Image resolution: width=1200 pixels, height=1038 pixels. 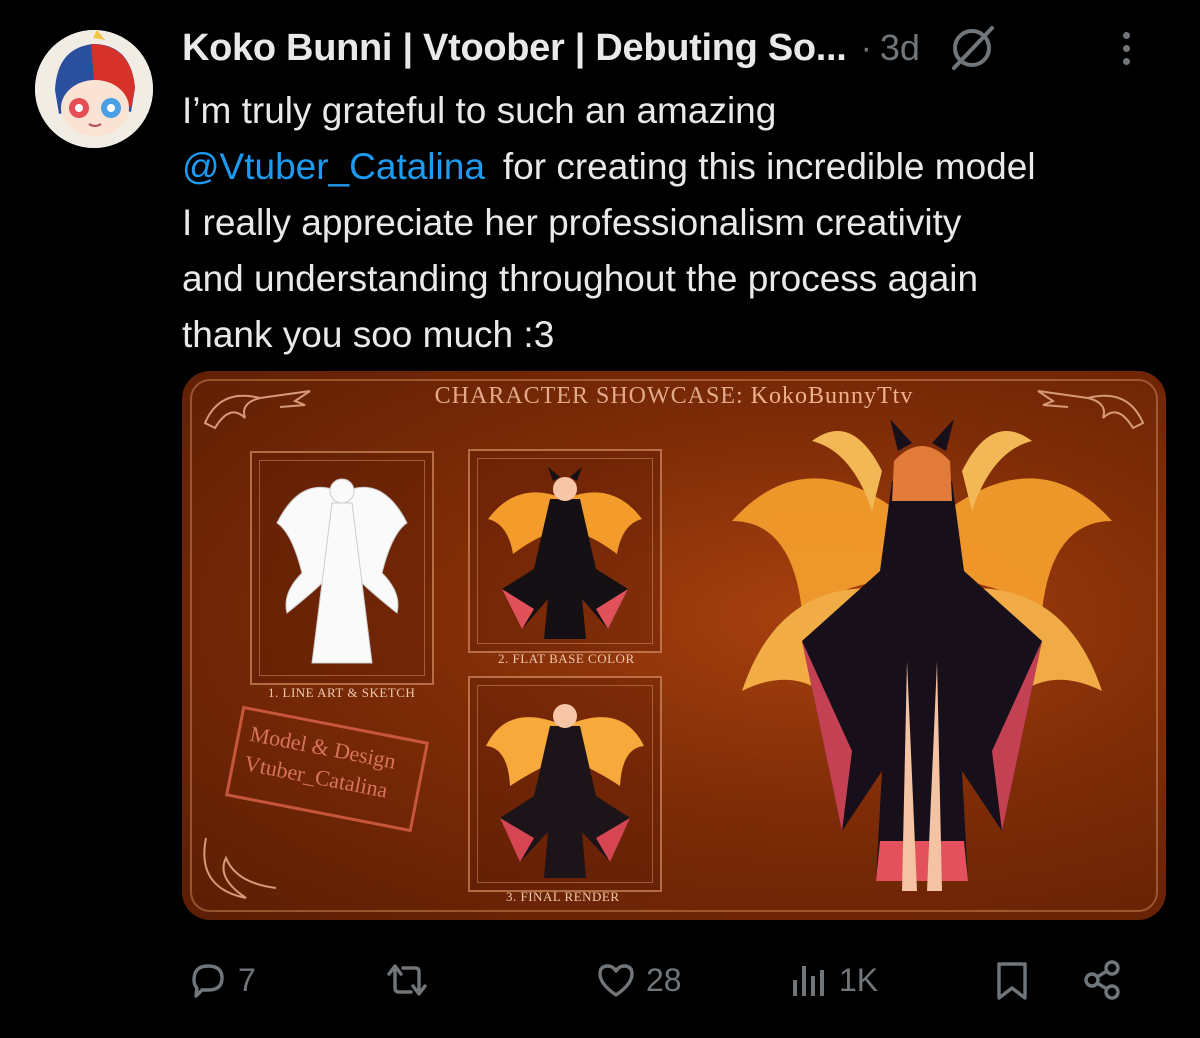 I want to click on reply-count: 7, so click(x=247, y=979).